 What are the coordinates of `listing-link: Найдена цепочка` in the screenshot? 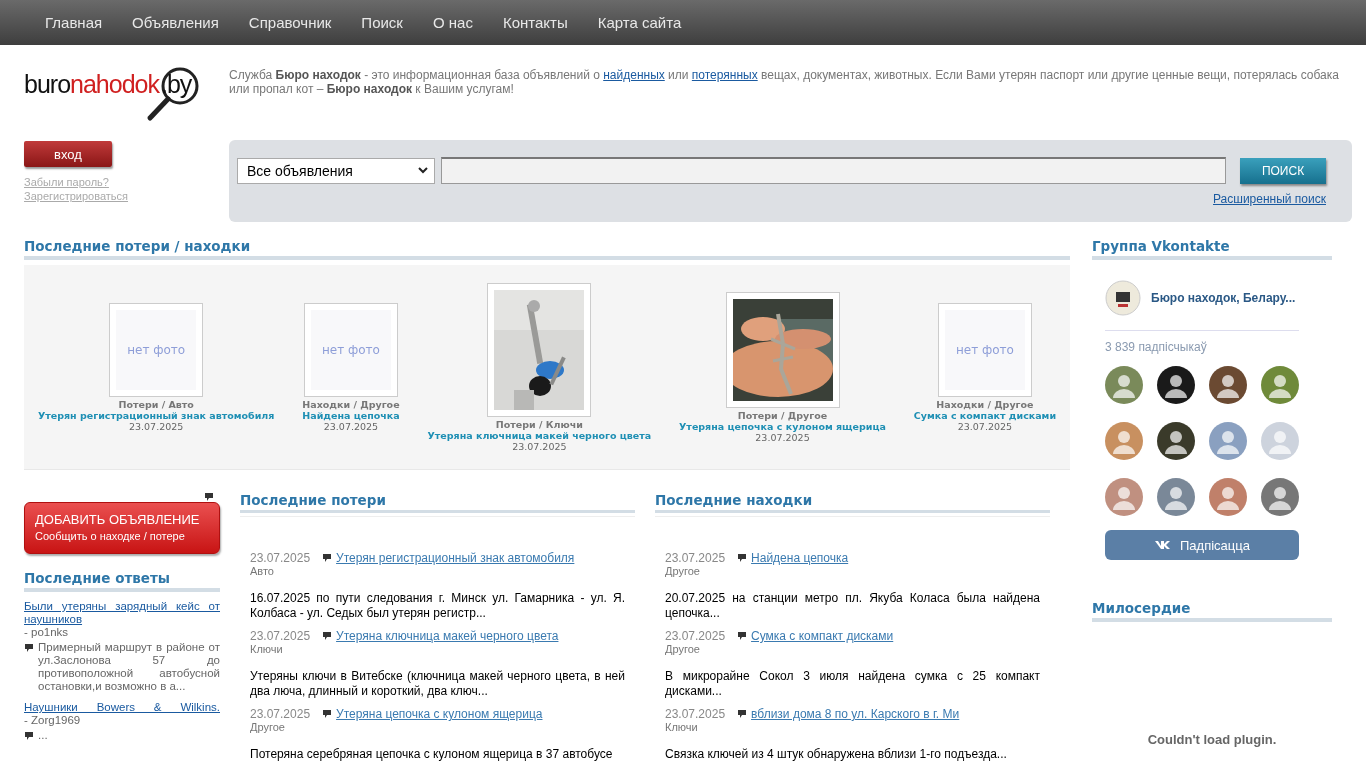 It's located at (800, 558).